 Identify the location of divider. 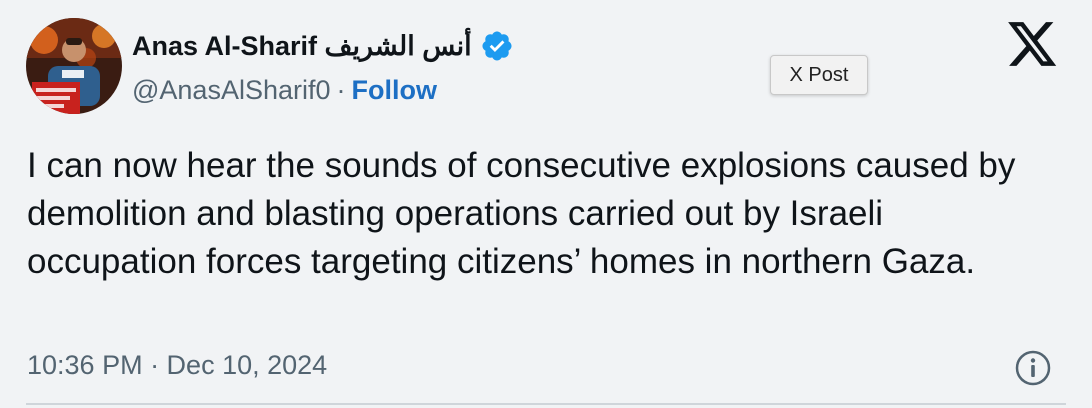
(546, 404).